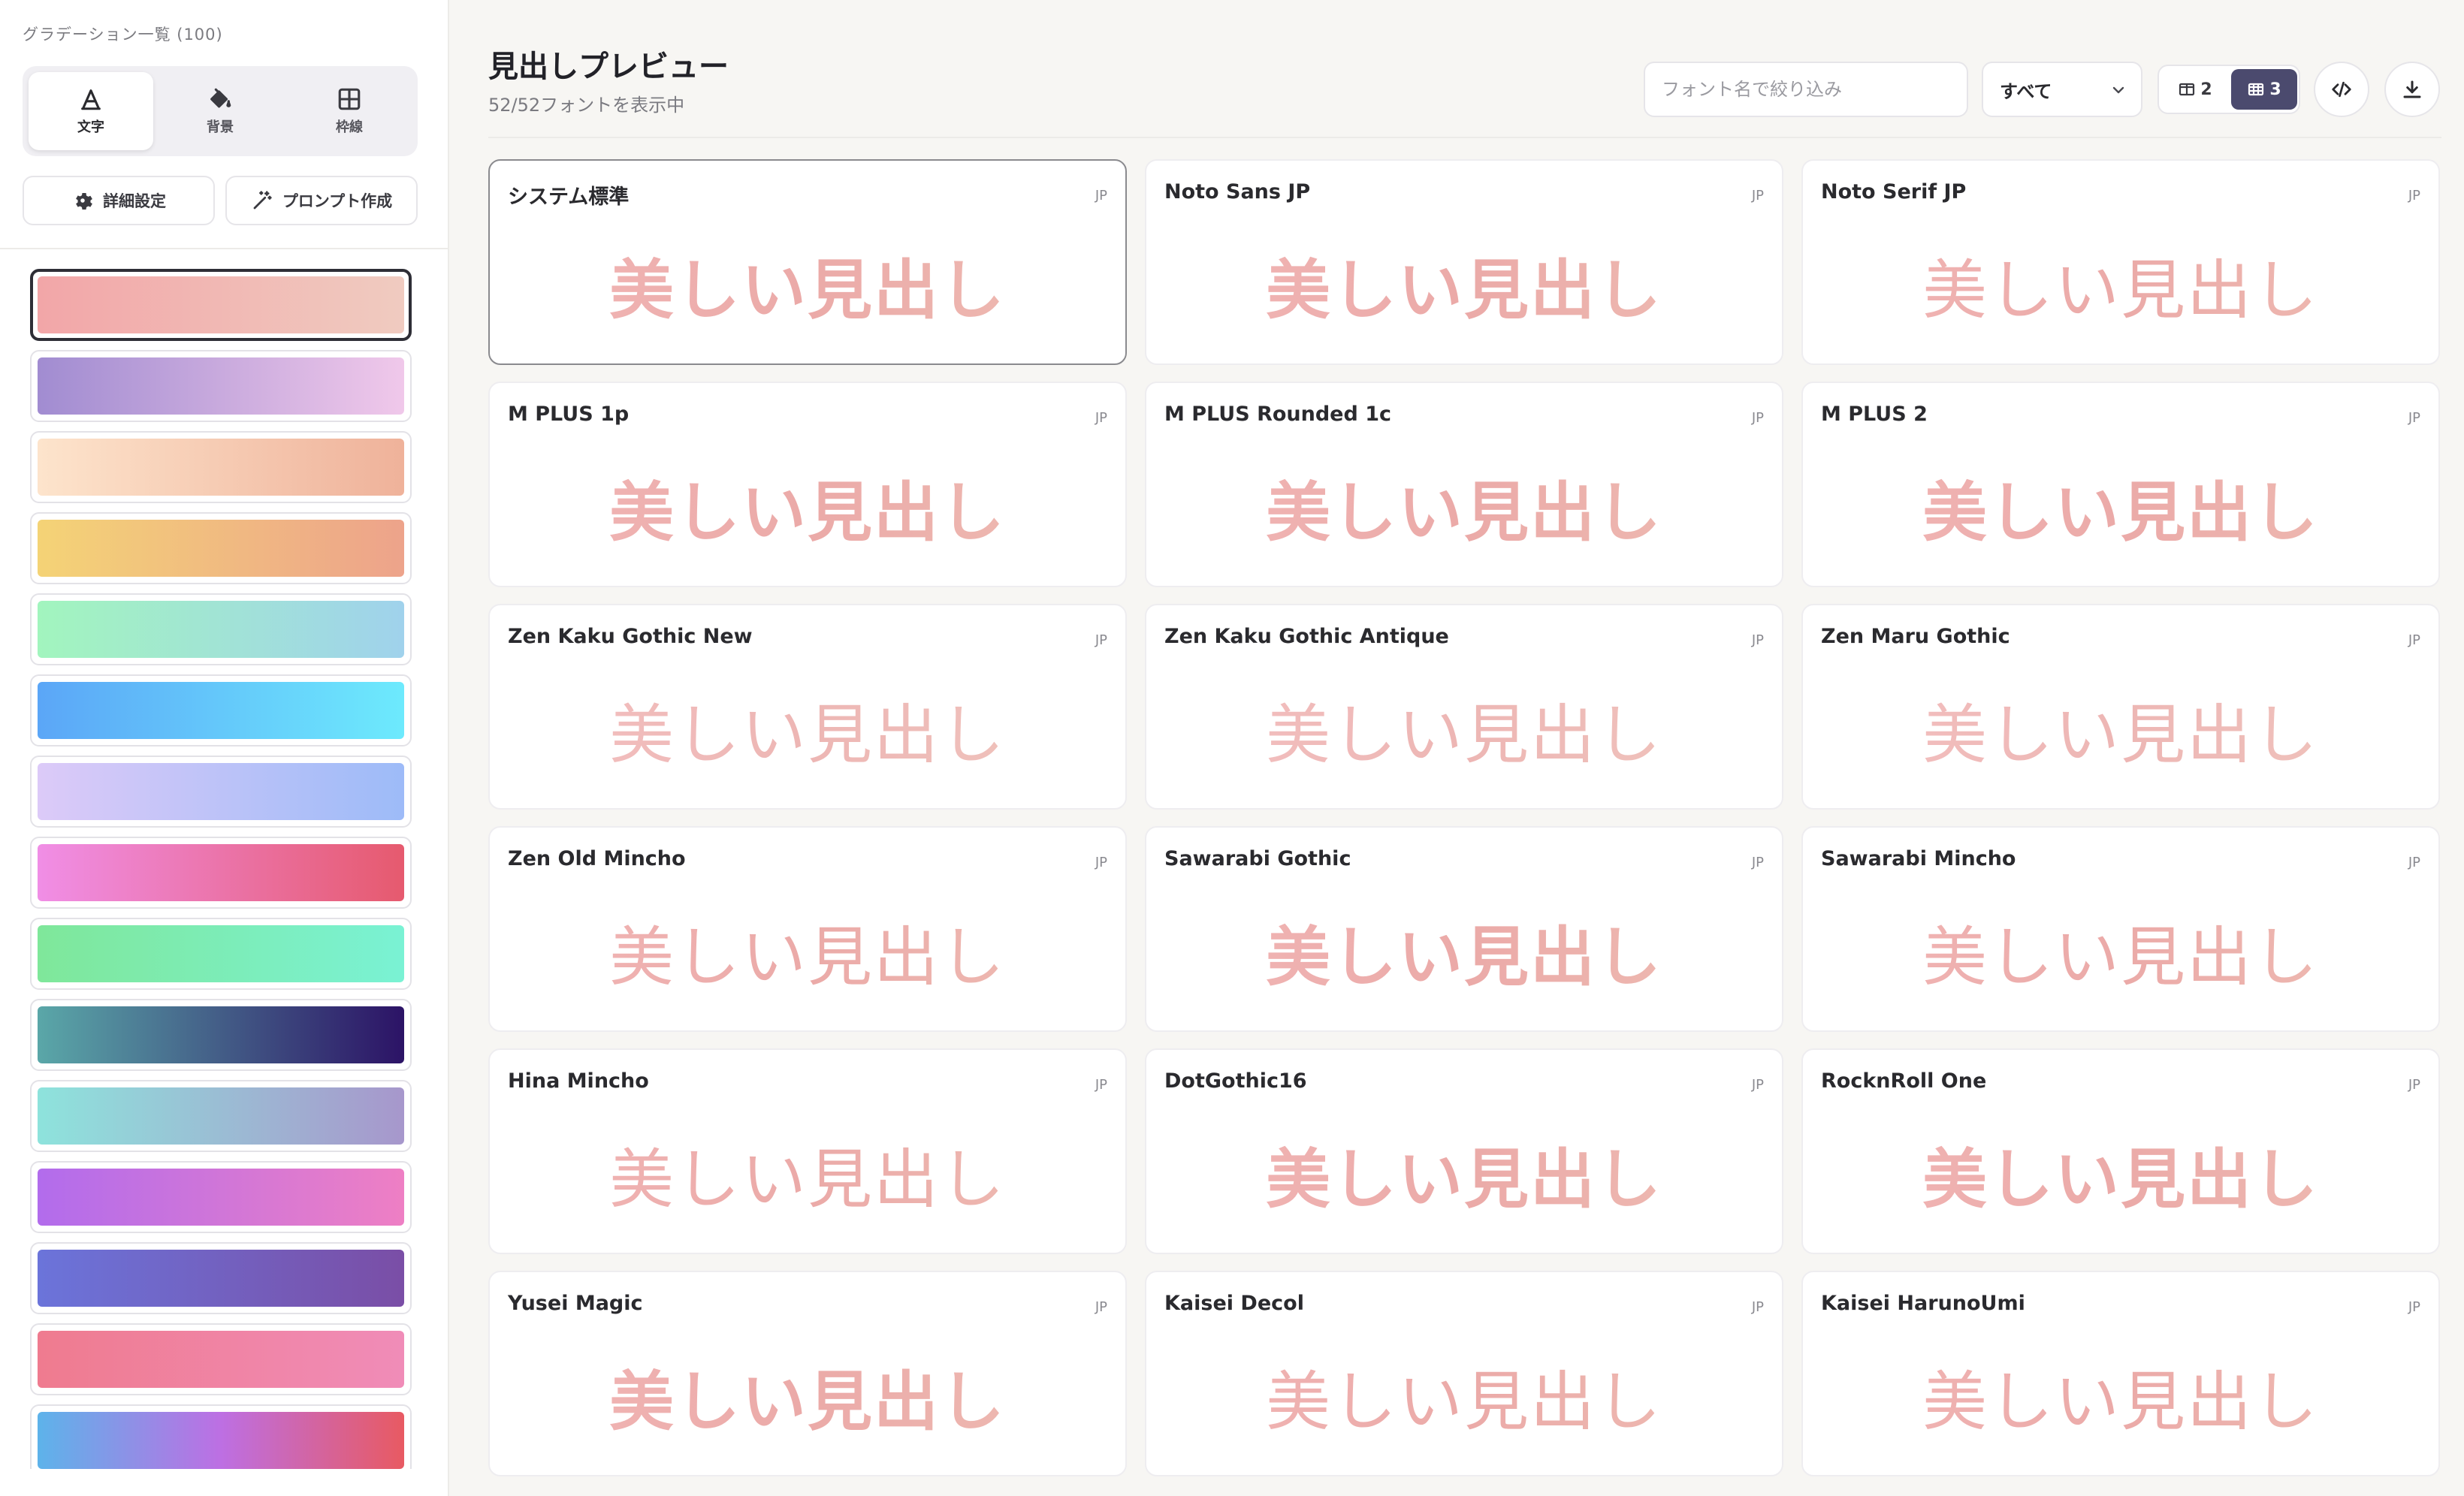  Describe the element at coordinates (2120, 707) in the screenshot. I see `font-card: Zen Maru Gothic JP 美しい見出し` at that location.